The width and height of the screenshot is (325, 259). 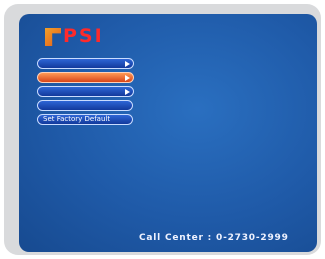 I want to click on call-center-text: Call Center : 0-2730-2999, so click(x=214, y=238).